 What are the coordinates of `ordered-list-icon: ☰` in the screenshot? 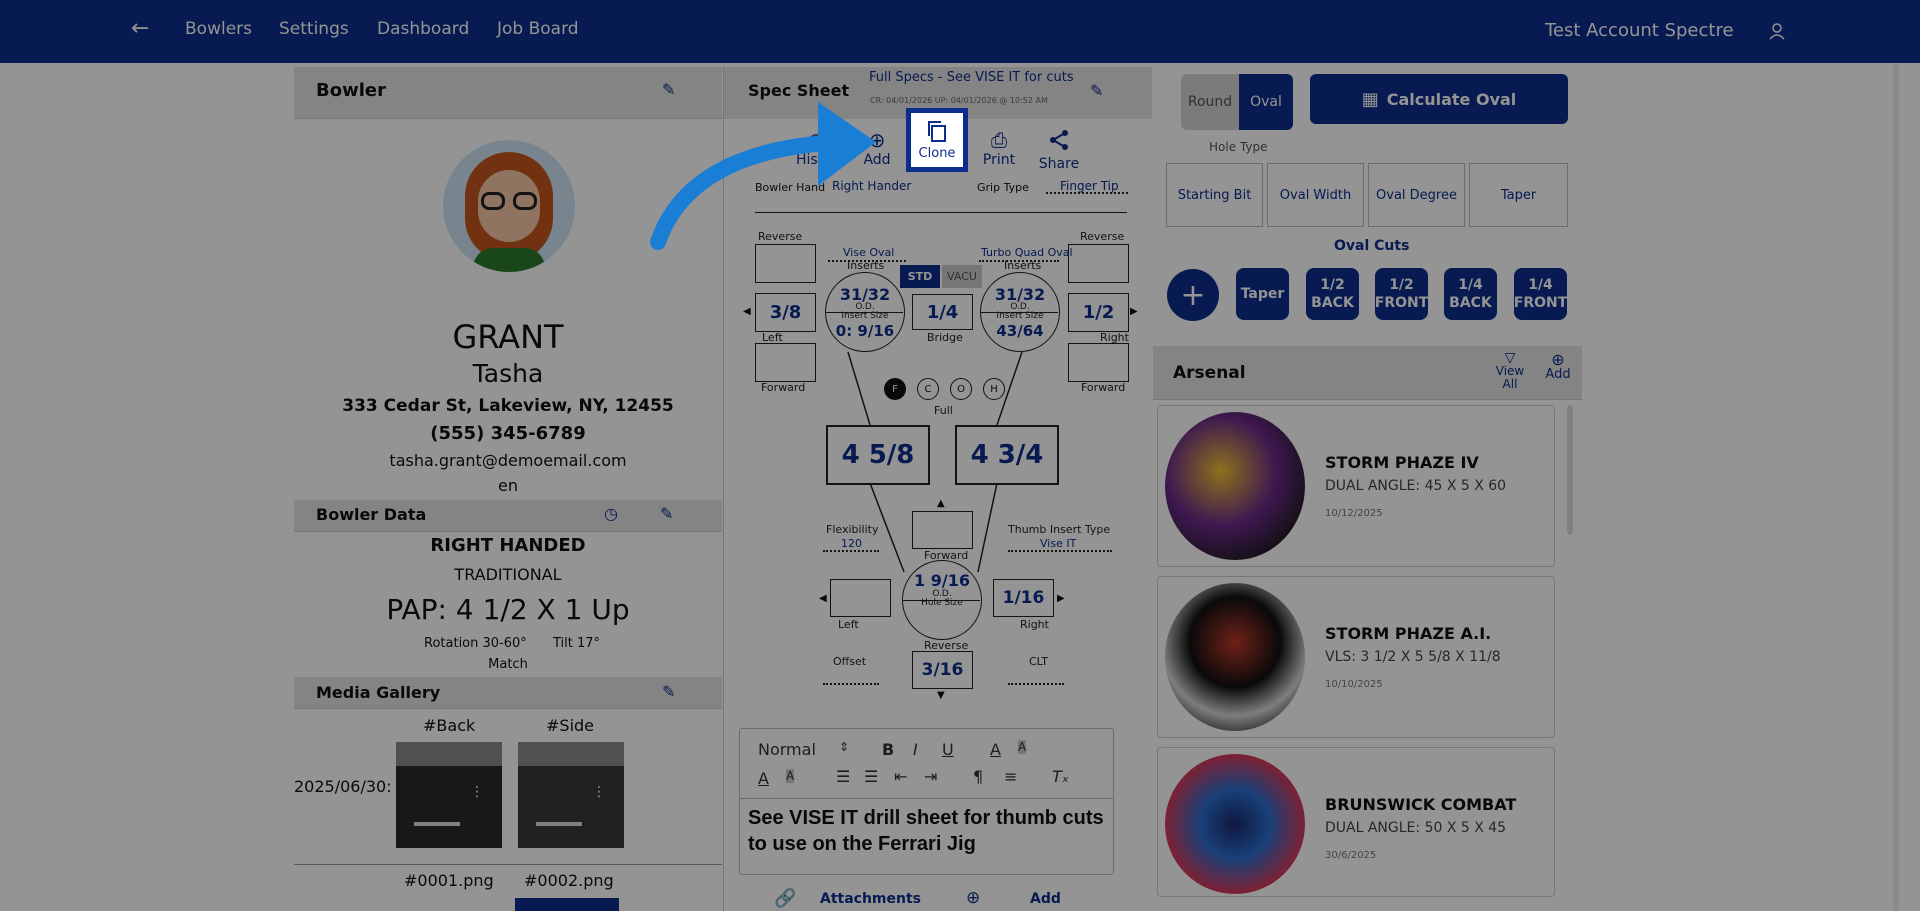 It's located at (843, 776).